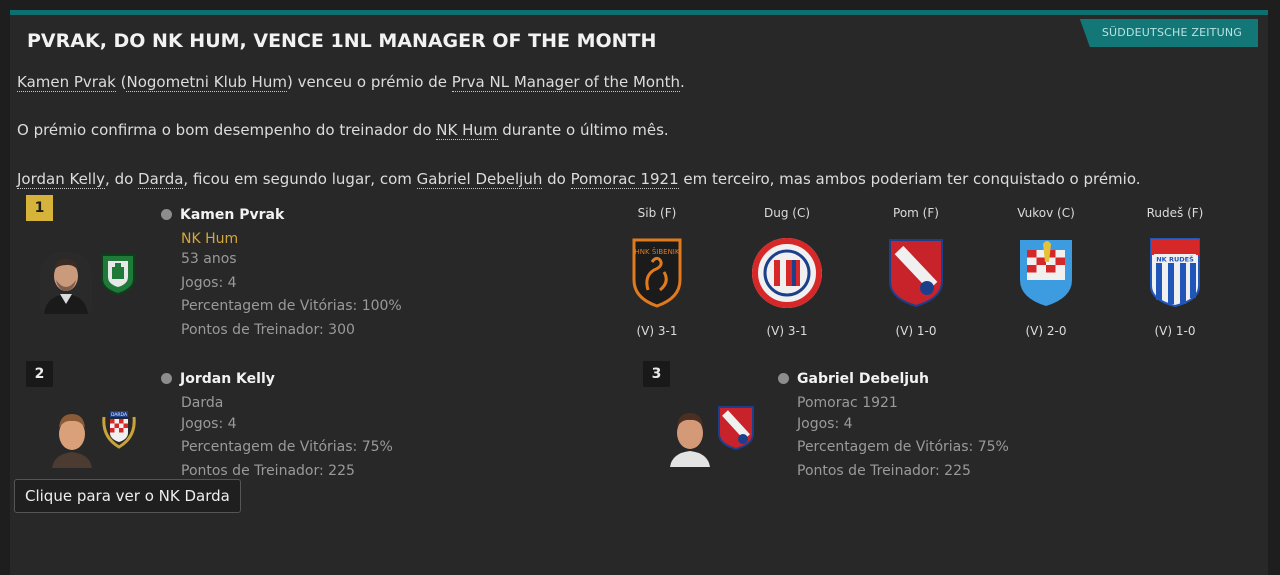 The height and width of the screenshot is (575, 1280). What do you see at coordinates (479, 179) in the screenshot?
I see `link-manager-debeljuh: Gabriel Debeljuh` at bounding box center [479, 179].